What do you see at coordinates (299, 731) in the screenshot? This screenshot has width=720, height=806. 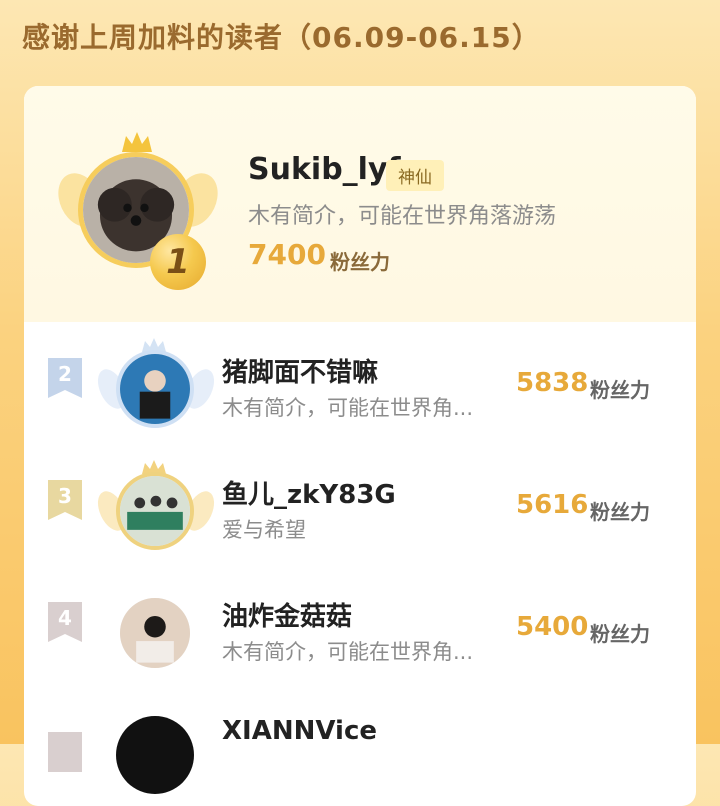 I see `fan-name: XIANNVice` at bounding box center [299, 731].